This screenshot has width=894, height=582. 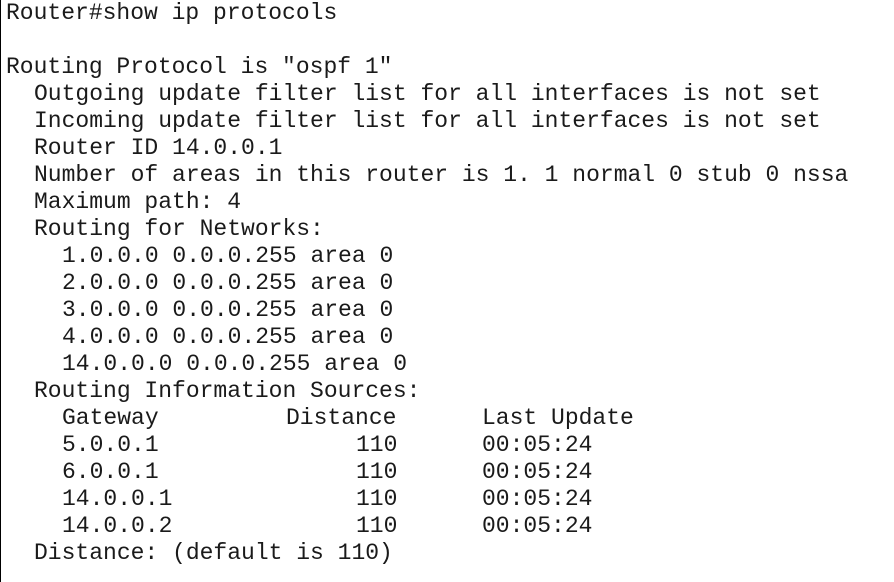 I want to click on network-entry: 4.0.0.0 0.0.0.255 area 0, so click(x=228, y=337).